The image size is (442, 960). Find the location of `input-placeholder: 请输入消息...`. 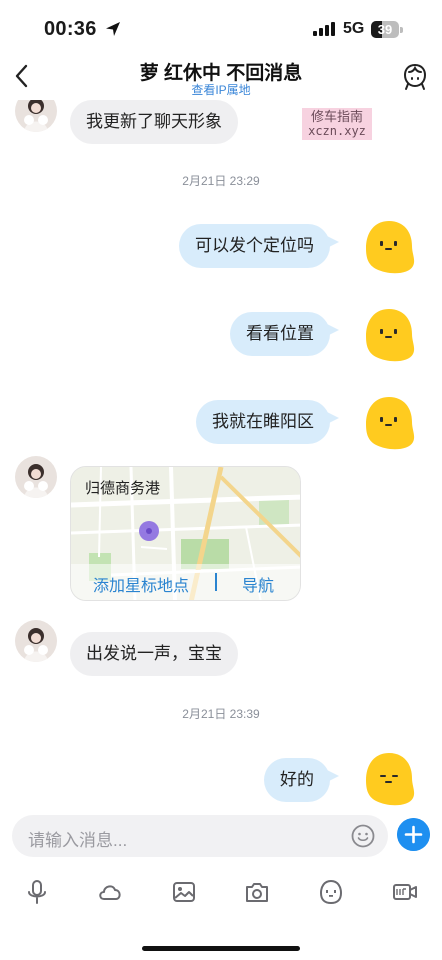

input-placeholder: 请输入消息... is located at coordinates (78, 840).